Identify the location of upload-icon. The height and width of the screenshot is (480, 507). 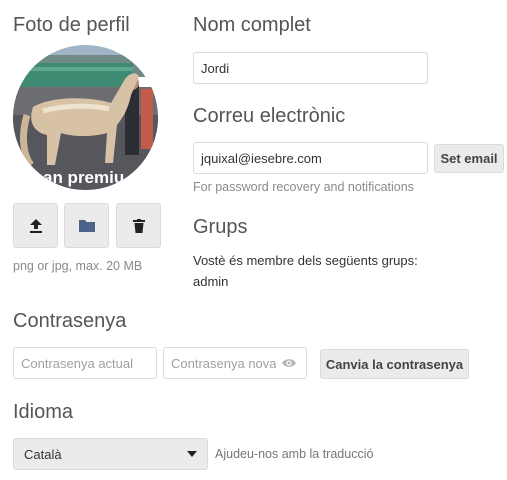
(35, 225).